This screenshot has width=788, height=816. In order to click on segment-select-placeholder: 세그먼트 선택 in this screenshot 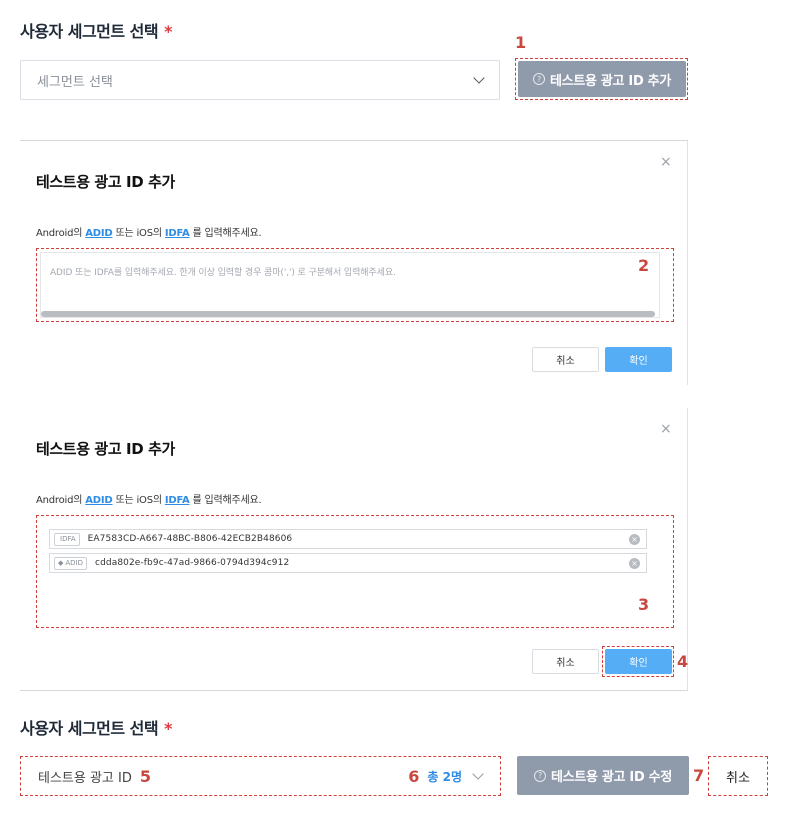, I will do `click(75, 82)`.